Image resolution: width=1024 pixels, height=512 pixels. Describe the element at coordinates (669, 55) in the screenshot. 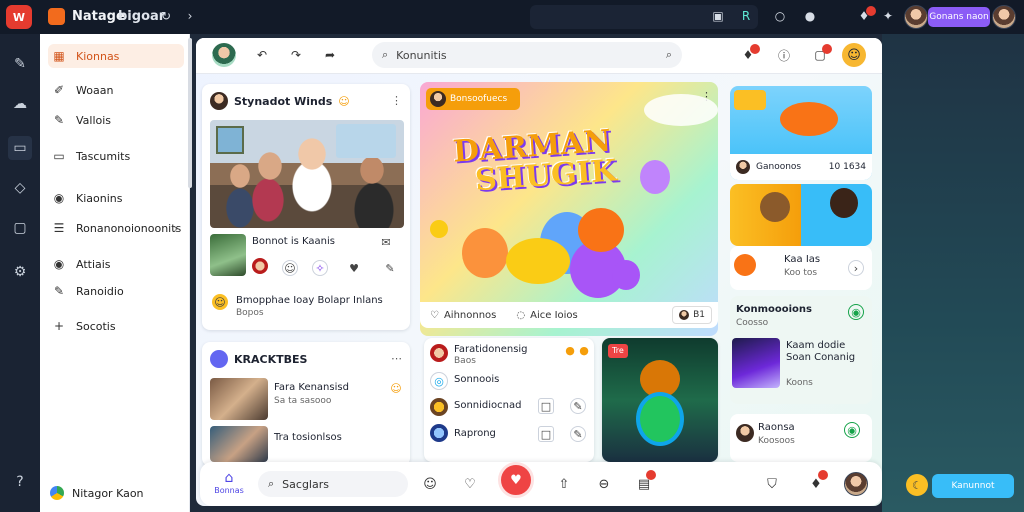

I see `search-lens-icon: ⌕` at that location.